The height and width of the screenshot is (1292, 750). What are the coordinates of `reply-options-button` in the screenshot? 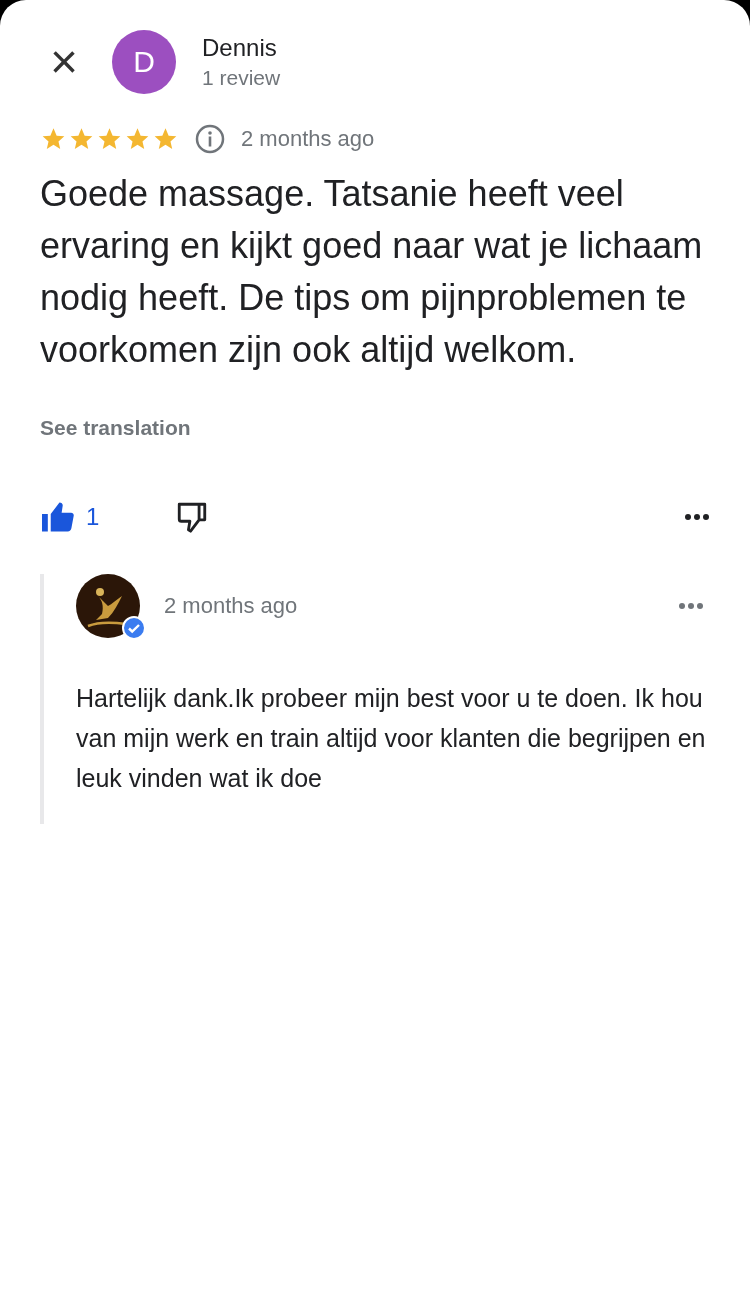 It's located at (691, 606).